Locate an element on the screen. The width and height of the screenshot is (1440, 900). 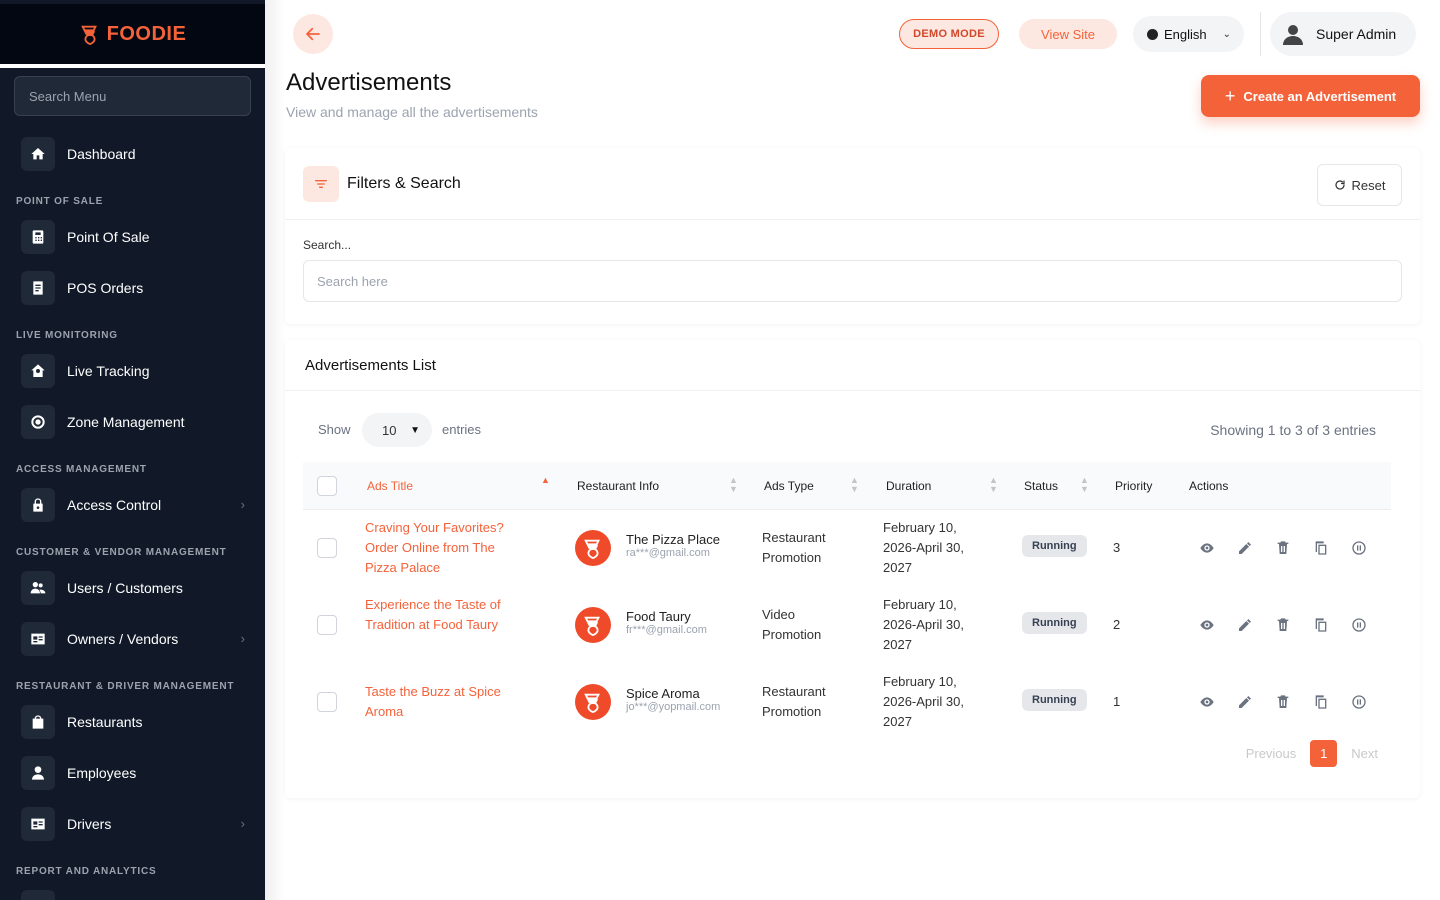
sidebar-item-zone-management: Zone Management is located at coordinates (132, 421).